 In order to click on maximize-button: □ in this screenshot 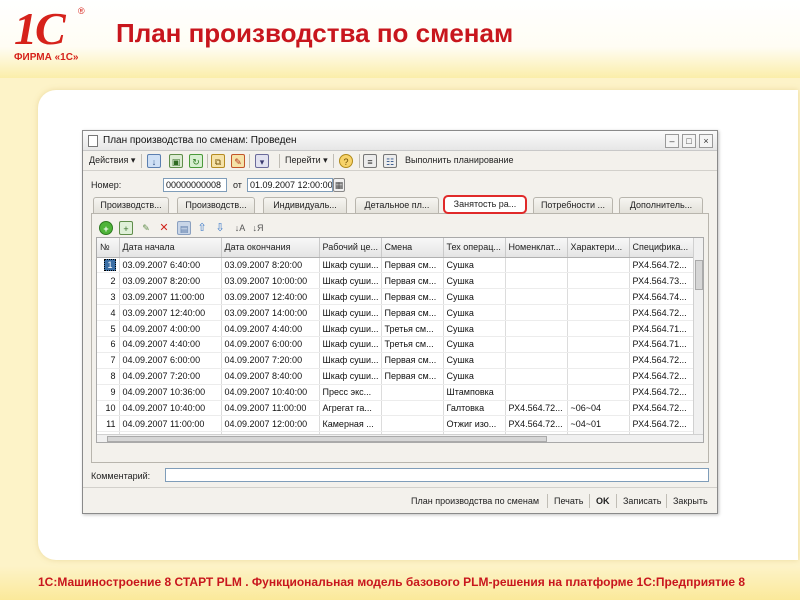, I will do `click(689, 141)`.